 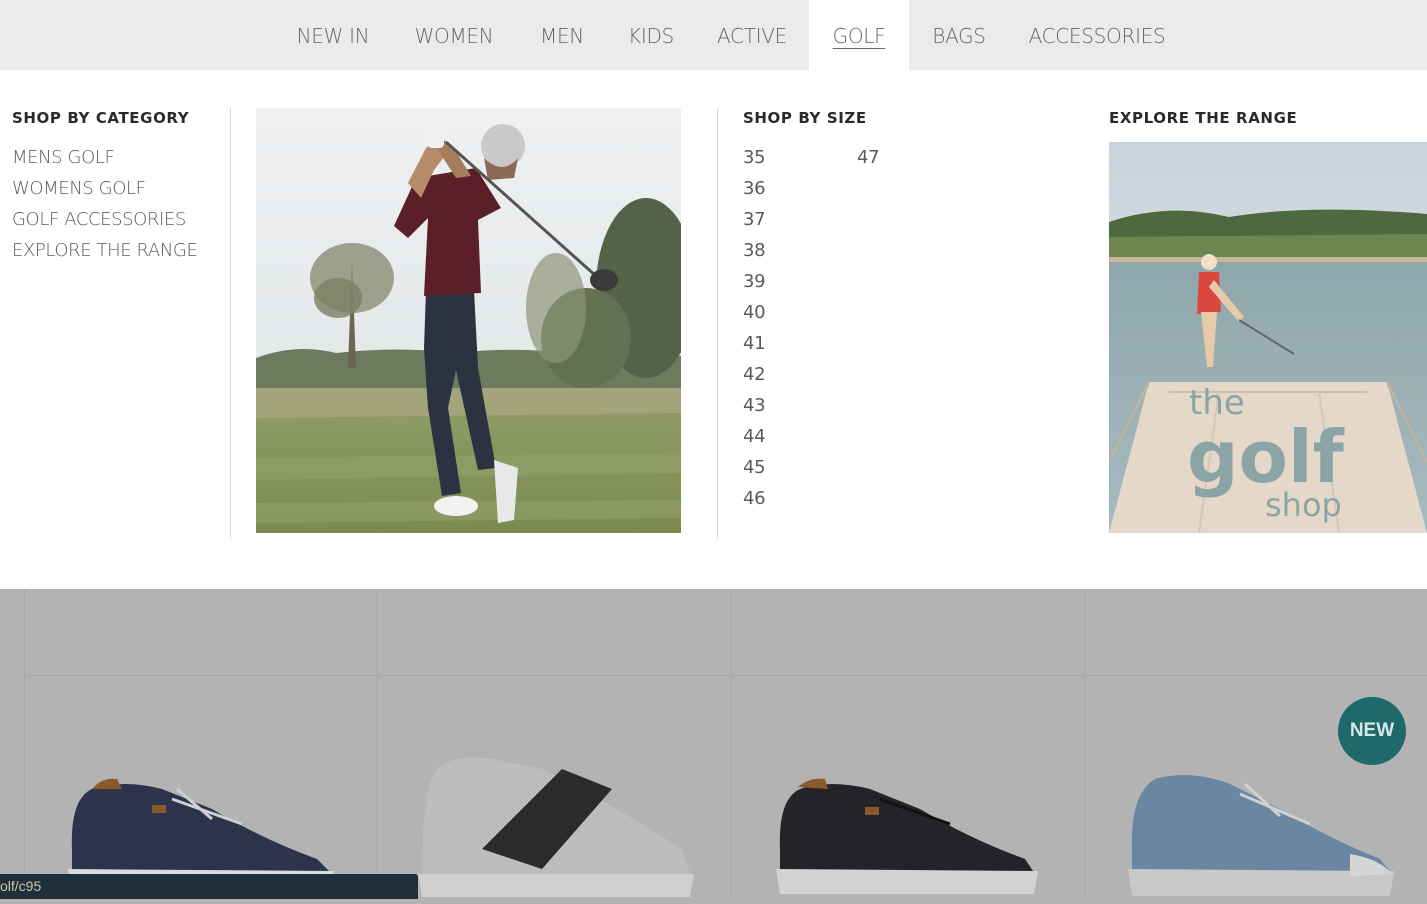 What do you see at coordinates (754, 219) in the screenshot?
I see `size-link-37: 37` at bounding box center [754, 219].